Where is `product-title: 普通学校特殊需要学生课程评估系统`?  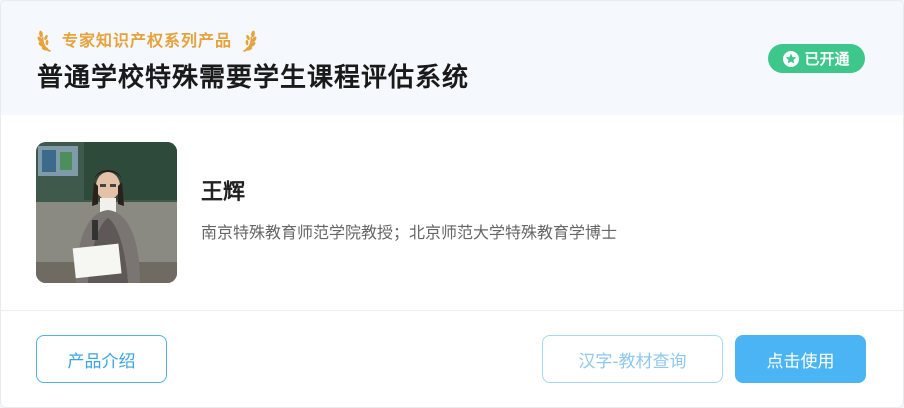
product-title: 普通学校特殊需要学生课程评估系统 is located at coordinates (253, 78).